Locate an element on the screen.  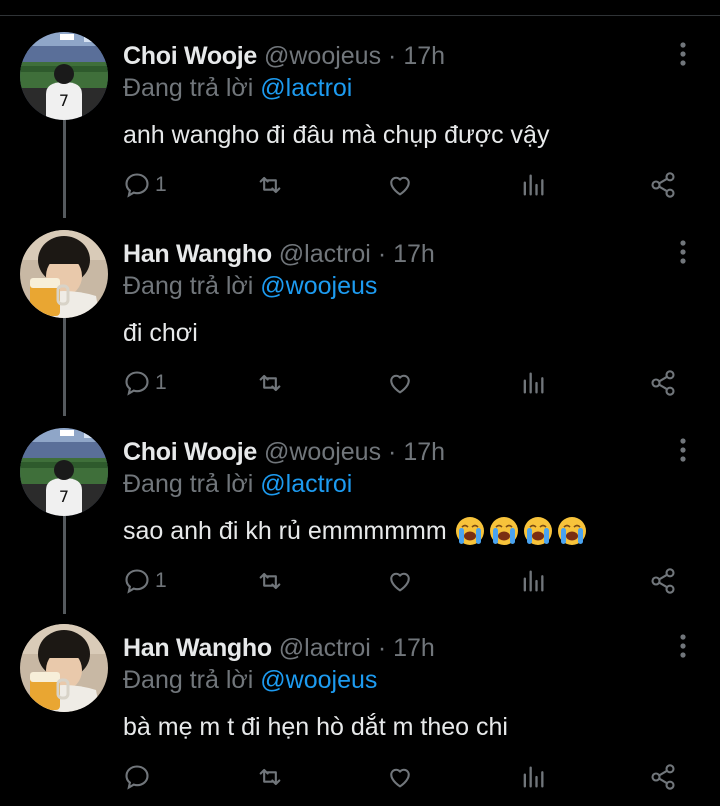
tweet-text-content: sao anh đi kh rủ emmmmmm is located at coordinates (285, 531).